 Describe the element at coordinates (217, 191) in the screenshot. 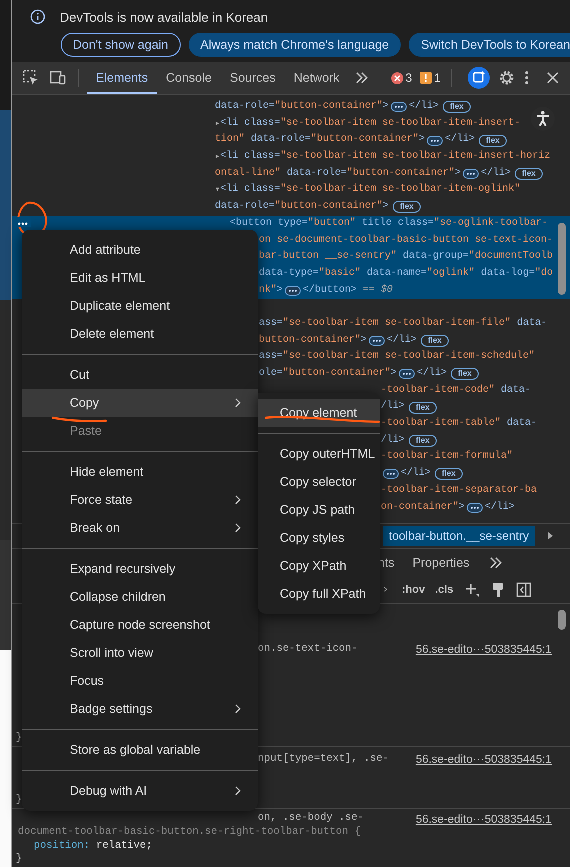

I see `expand-toggle: ▾` at that location.